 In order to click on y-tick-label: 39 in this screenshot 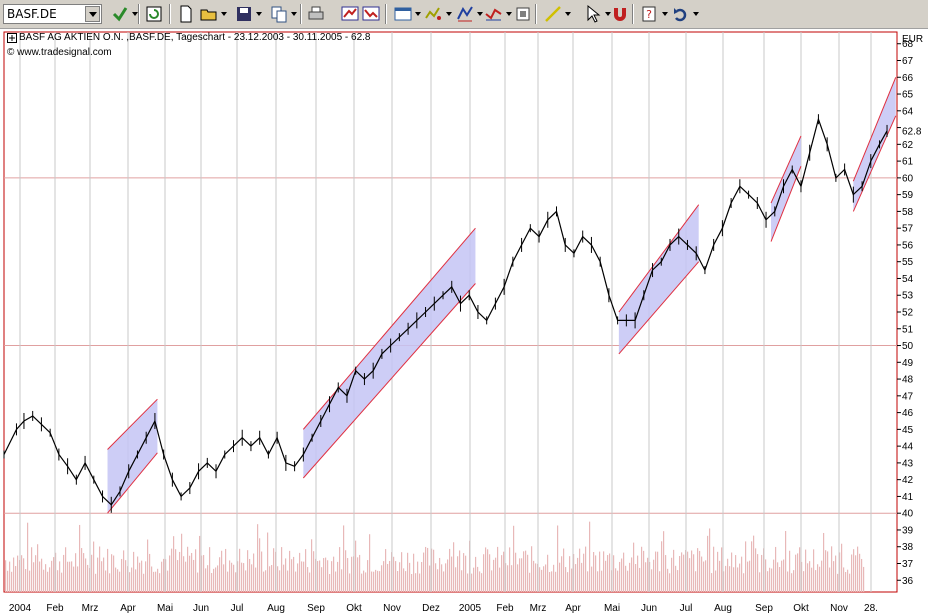, I will do `click(908, 530)`.